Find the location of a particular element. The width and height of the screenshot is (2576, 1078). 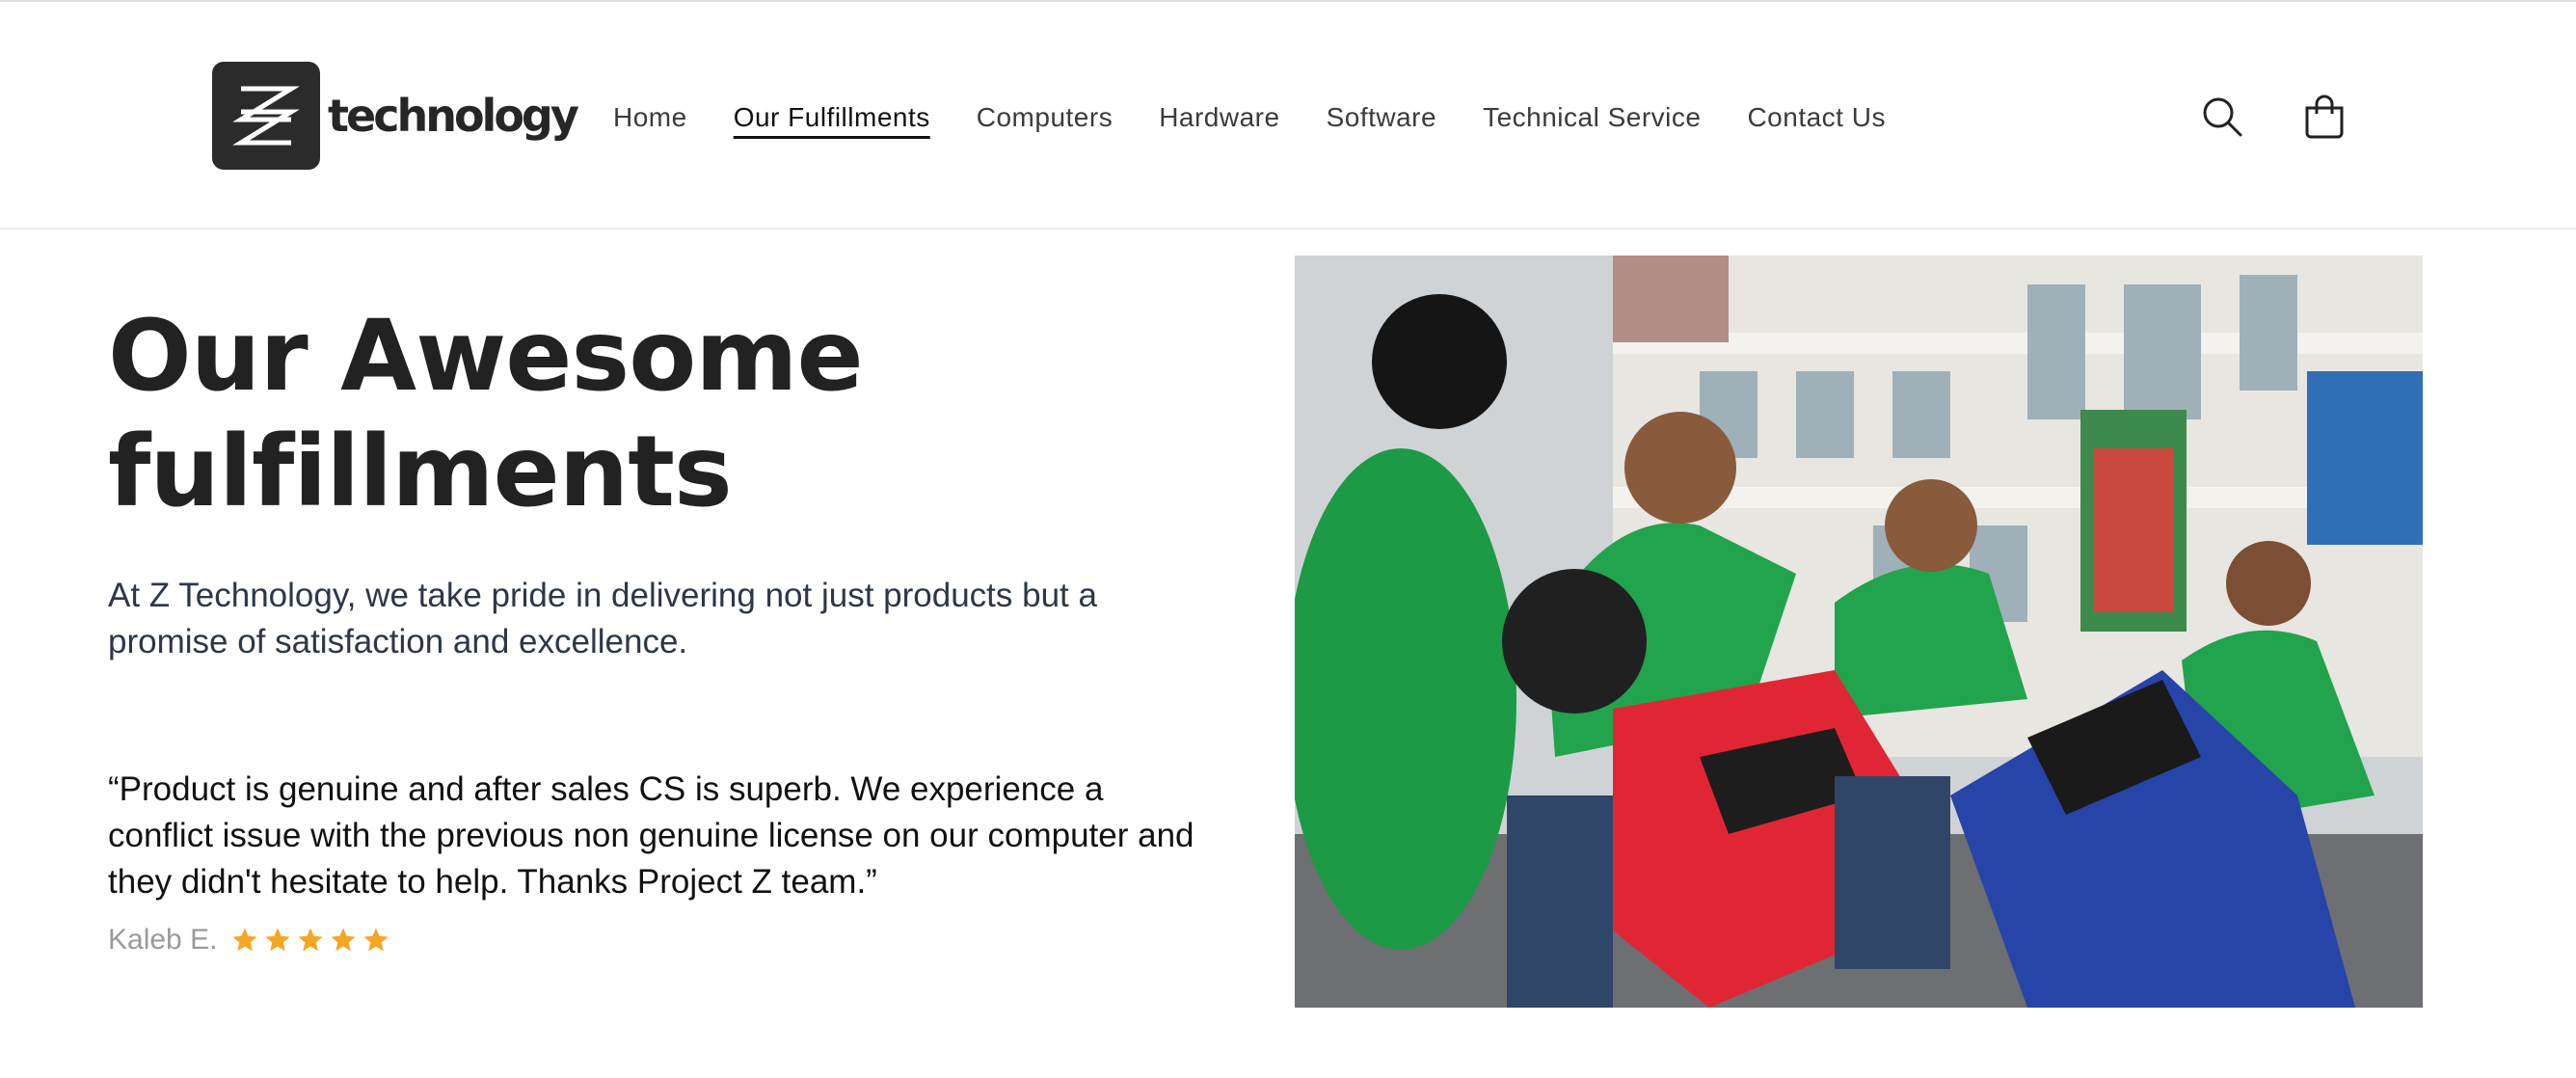

nav-our-fulfillments: Our Fulfillments is located at coordinates (832, 117).